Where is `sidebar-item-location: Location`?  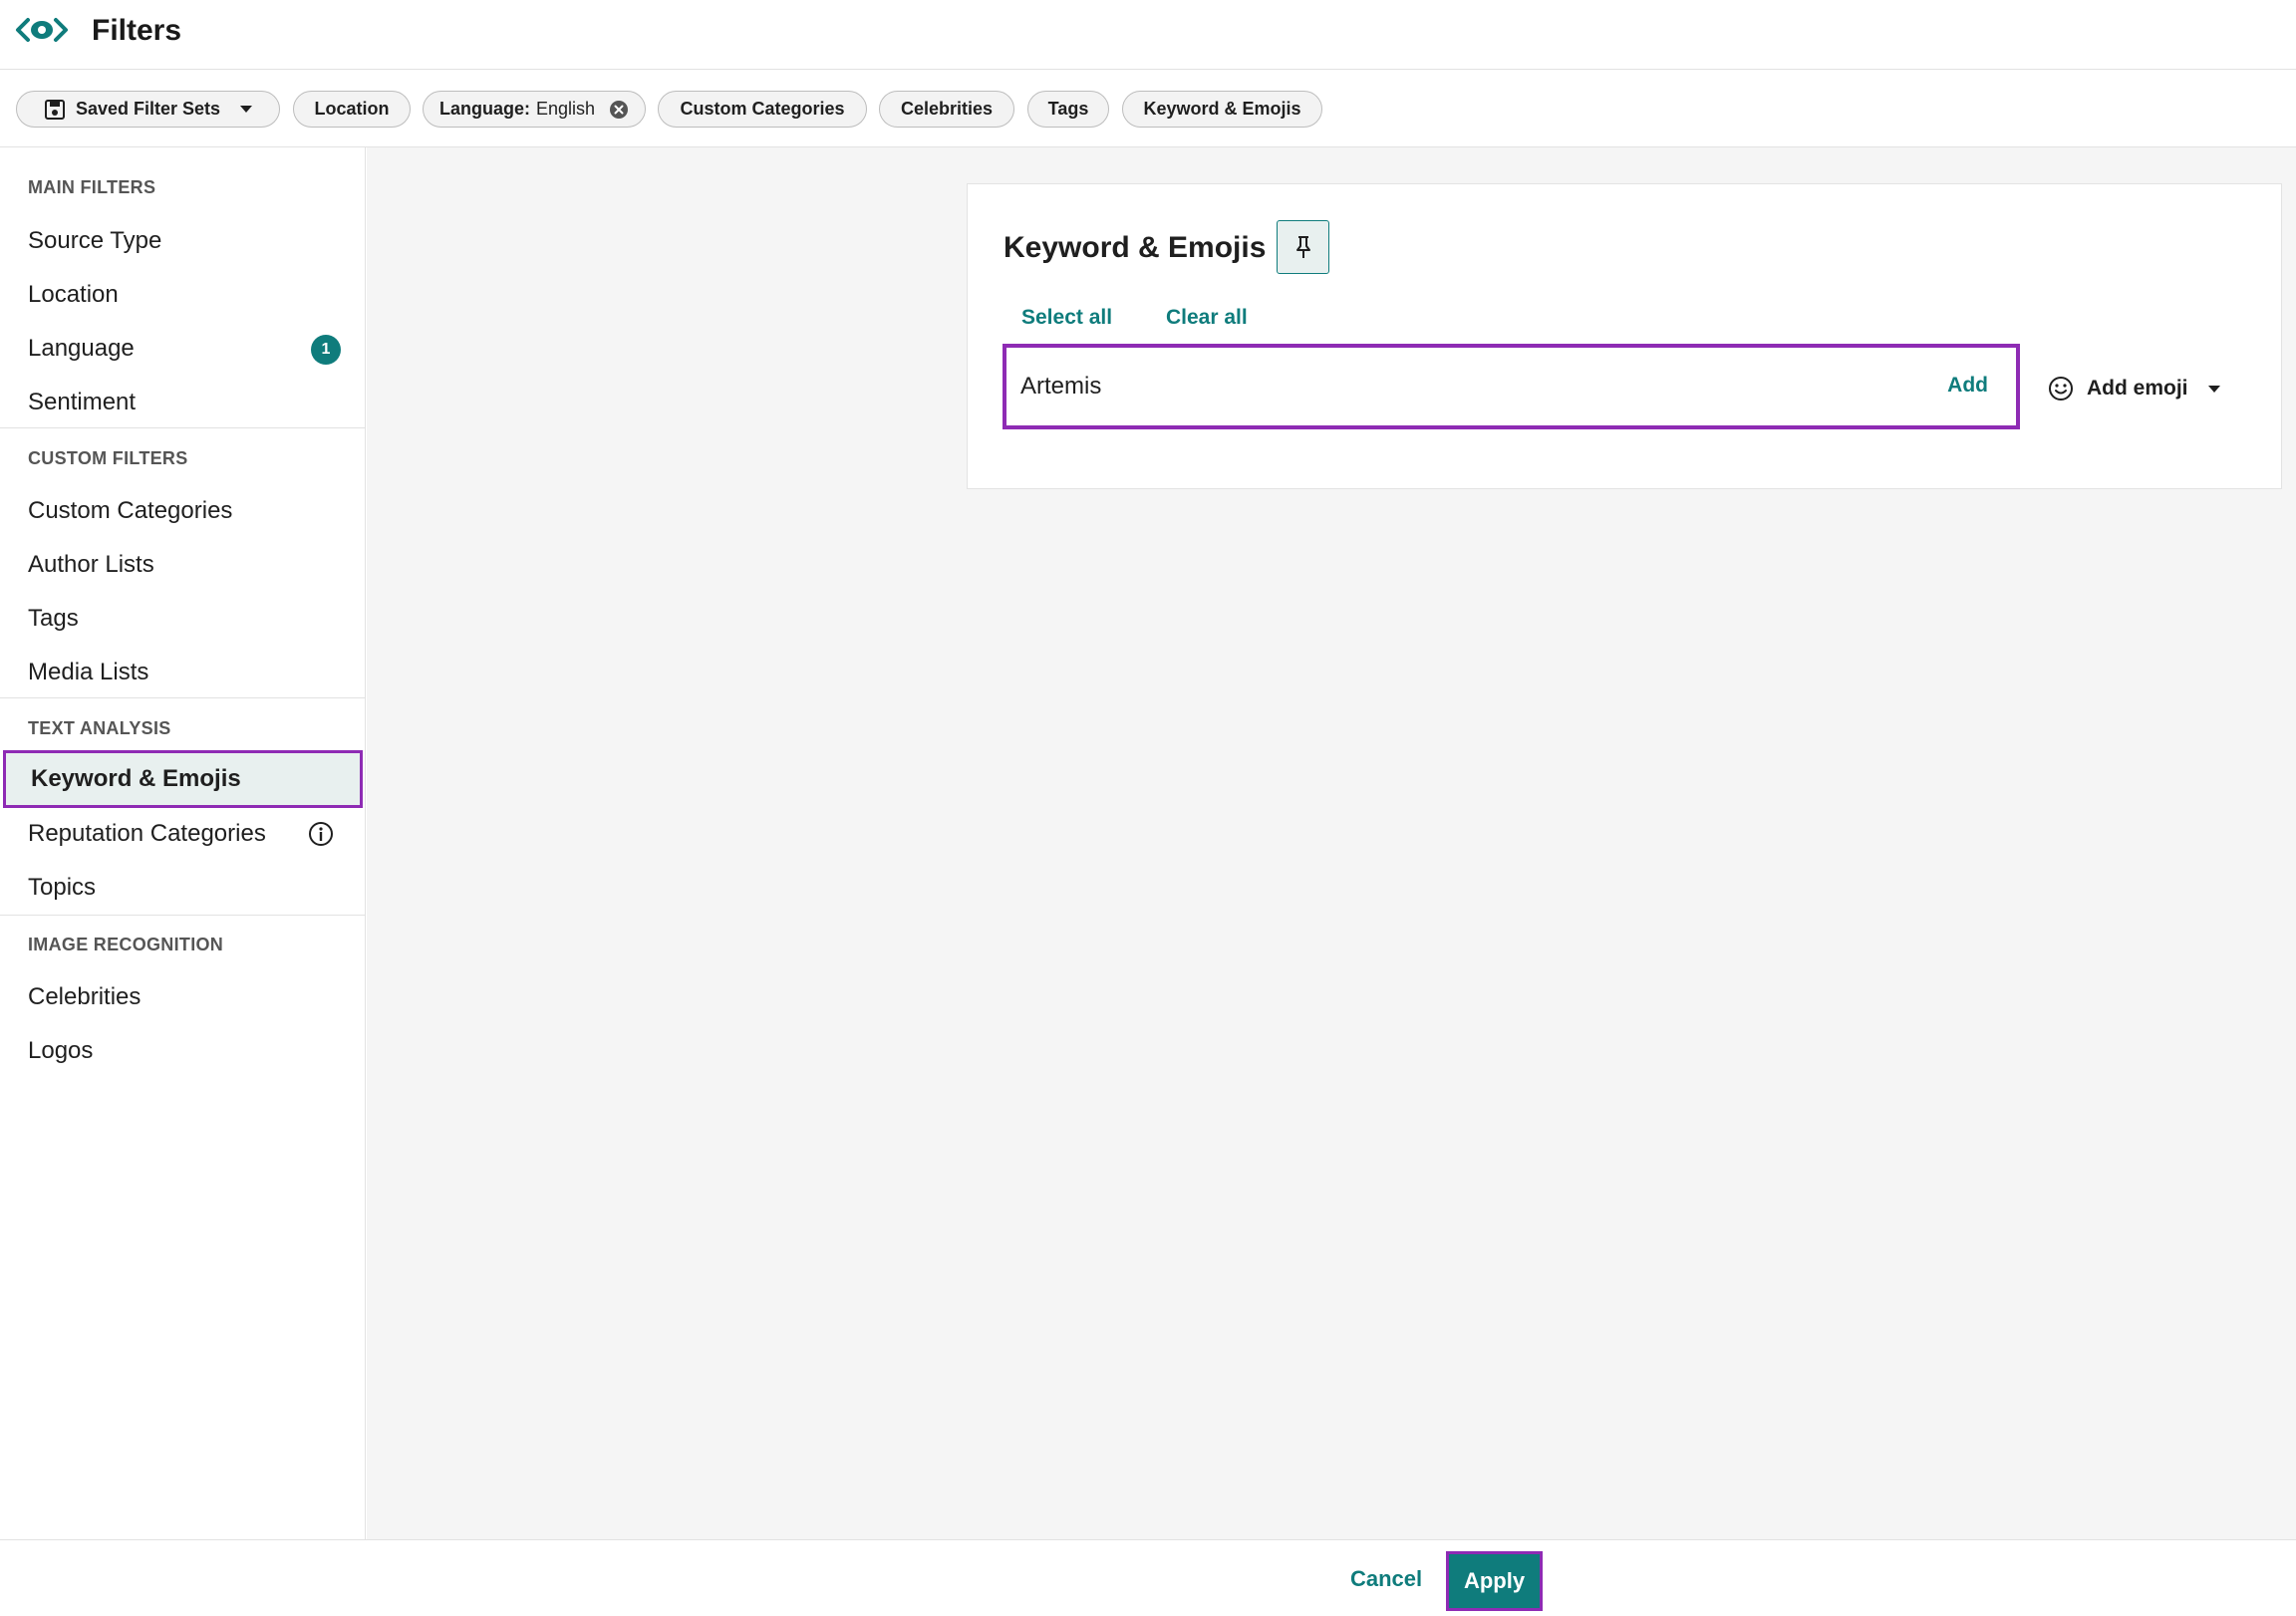 sidebar-item-location: Location is located at coordinates (182, 295).